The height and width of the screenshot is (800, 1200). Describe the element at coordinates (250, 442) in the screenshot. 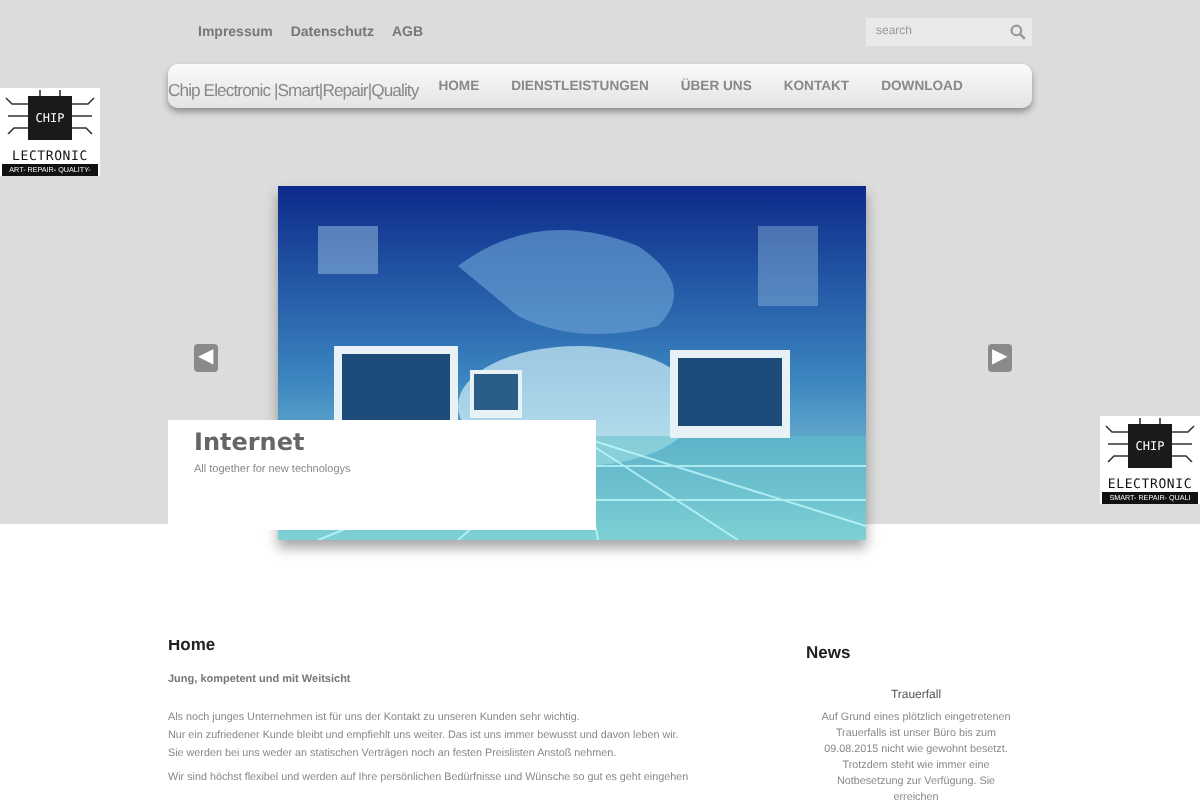

I see `caption-title: Internet` at that location.